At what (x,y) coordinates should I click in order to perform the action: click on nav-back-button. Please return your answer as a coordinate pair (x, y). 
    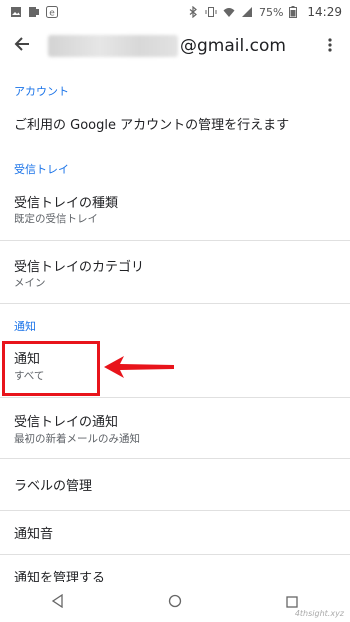
    Looking at the image, I should click on (58, 602).